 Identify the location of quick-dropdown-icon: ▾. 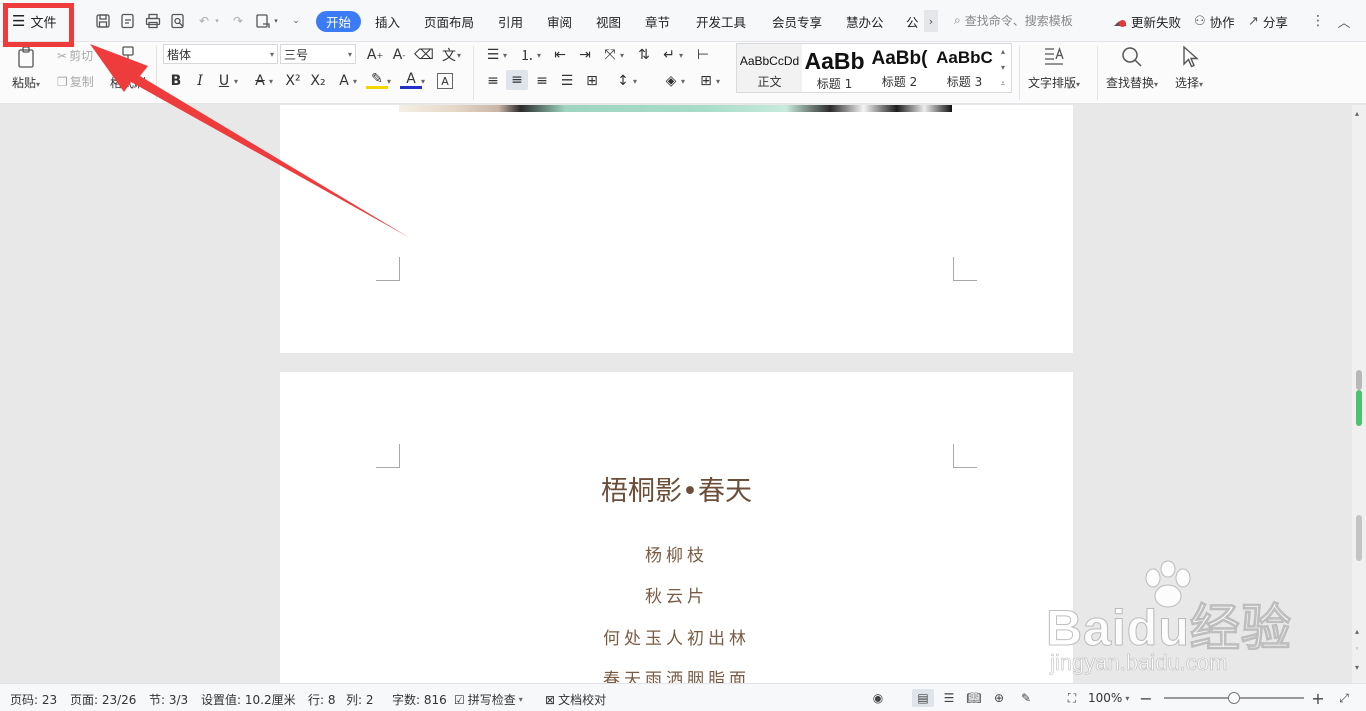
(276, 21).